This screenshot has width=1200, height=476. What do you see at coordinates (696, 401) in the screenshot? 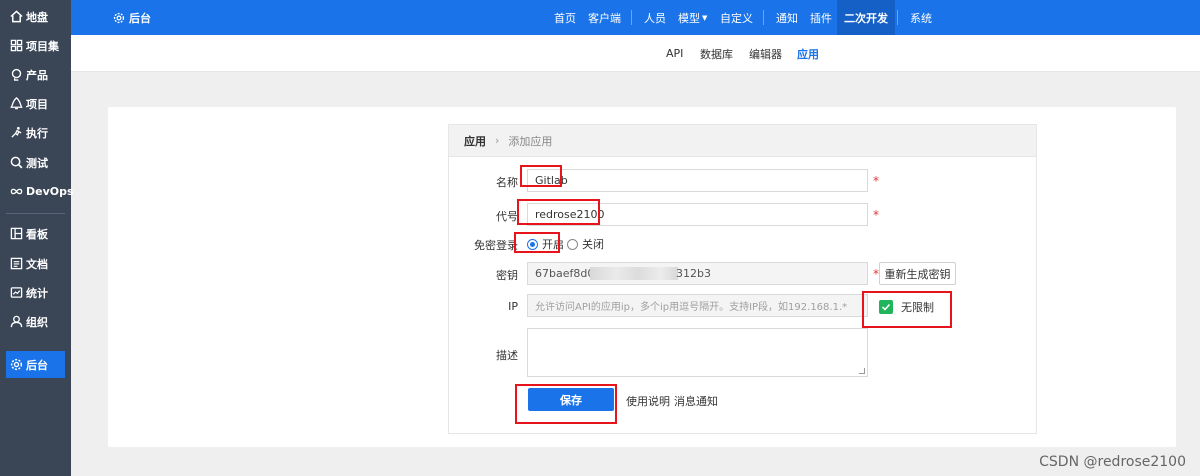
I see `notify-link: 消息通知` at bounding box center [696, 401].